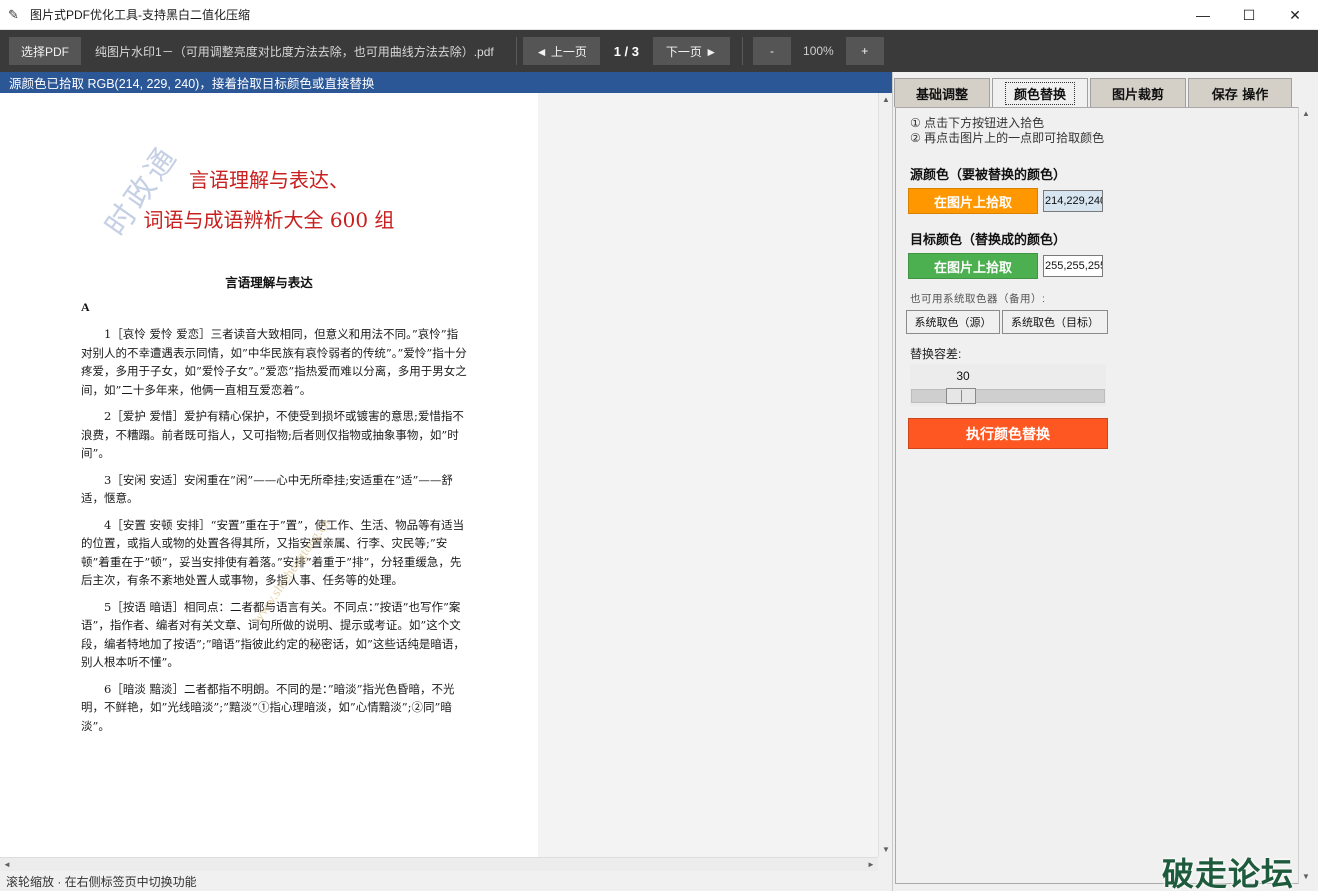 This screenshot has height=891, width=1318. I want to click on function-tabs: 基础调整 颜色替换 图片裁剪 保存 操作, so click(1093, 93).